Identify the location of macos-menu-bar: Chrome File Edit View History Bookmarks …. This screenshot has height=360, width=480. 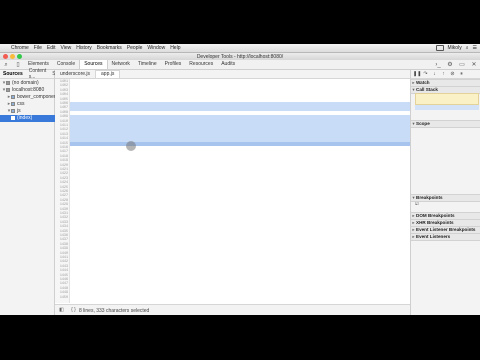
(240, 48).